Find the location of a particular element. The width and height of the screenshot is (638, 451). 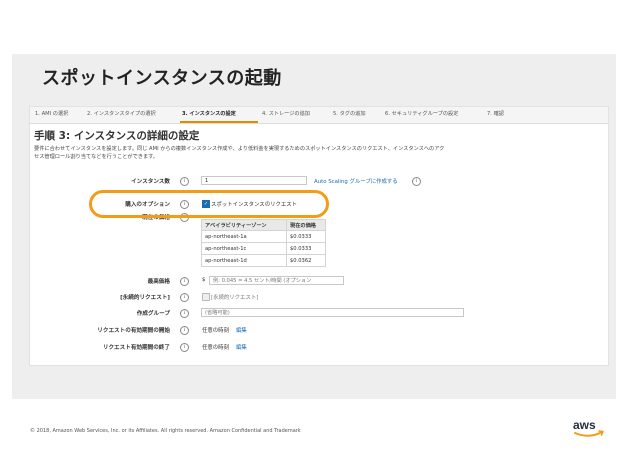

persistent-request-checkbox is located at coordinates (206, 297).